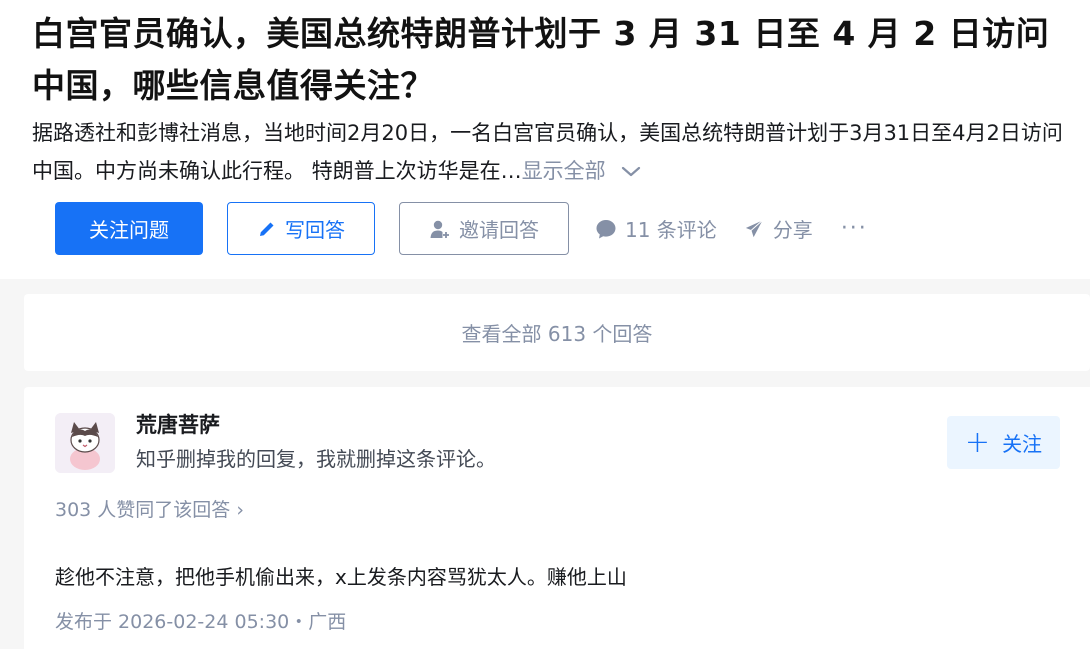 This screenshot has height=649, width=1090. I want to click on comments-label: 11 条评论, so click(671, 230).